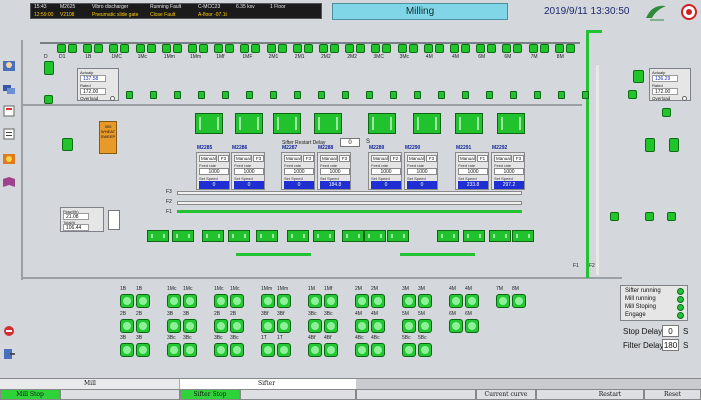  What do you see at coordinates (9, 182) in the screenshot?
I see `book-icon` at bounding box center [9, 182].